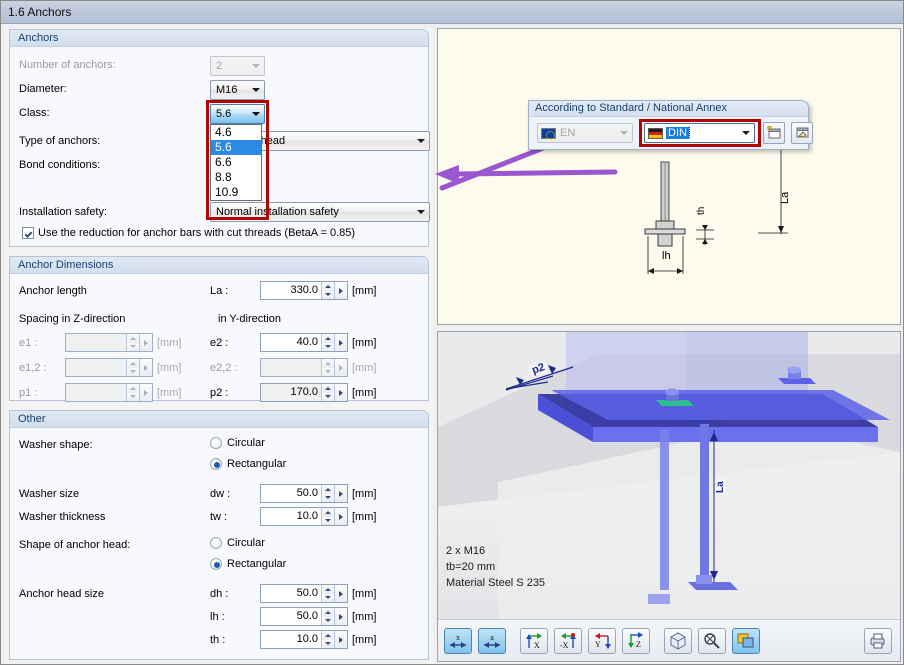  I want to click on head-shape-circular-radio: Circular, so click(237, 543).